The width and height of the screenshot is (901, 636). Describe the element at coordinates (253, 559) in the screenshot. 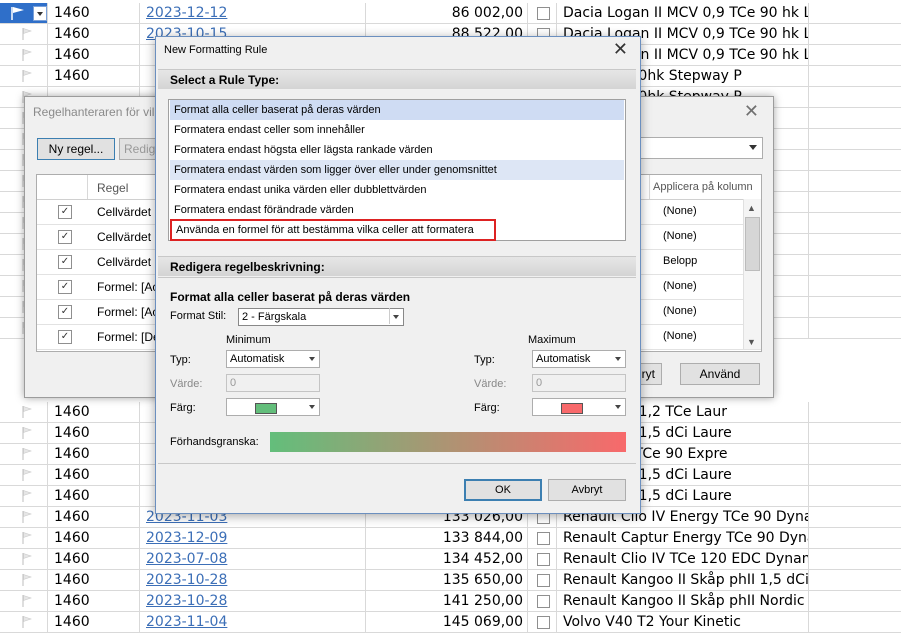

I see `date-cell: 2023-07-08` at that location.